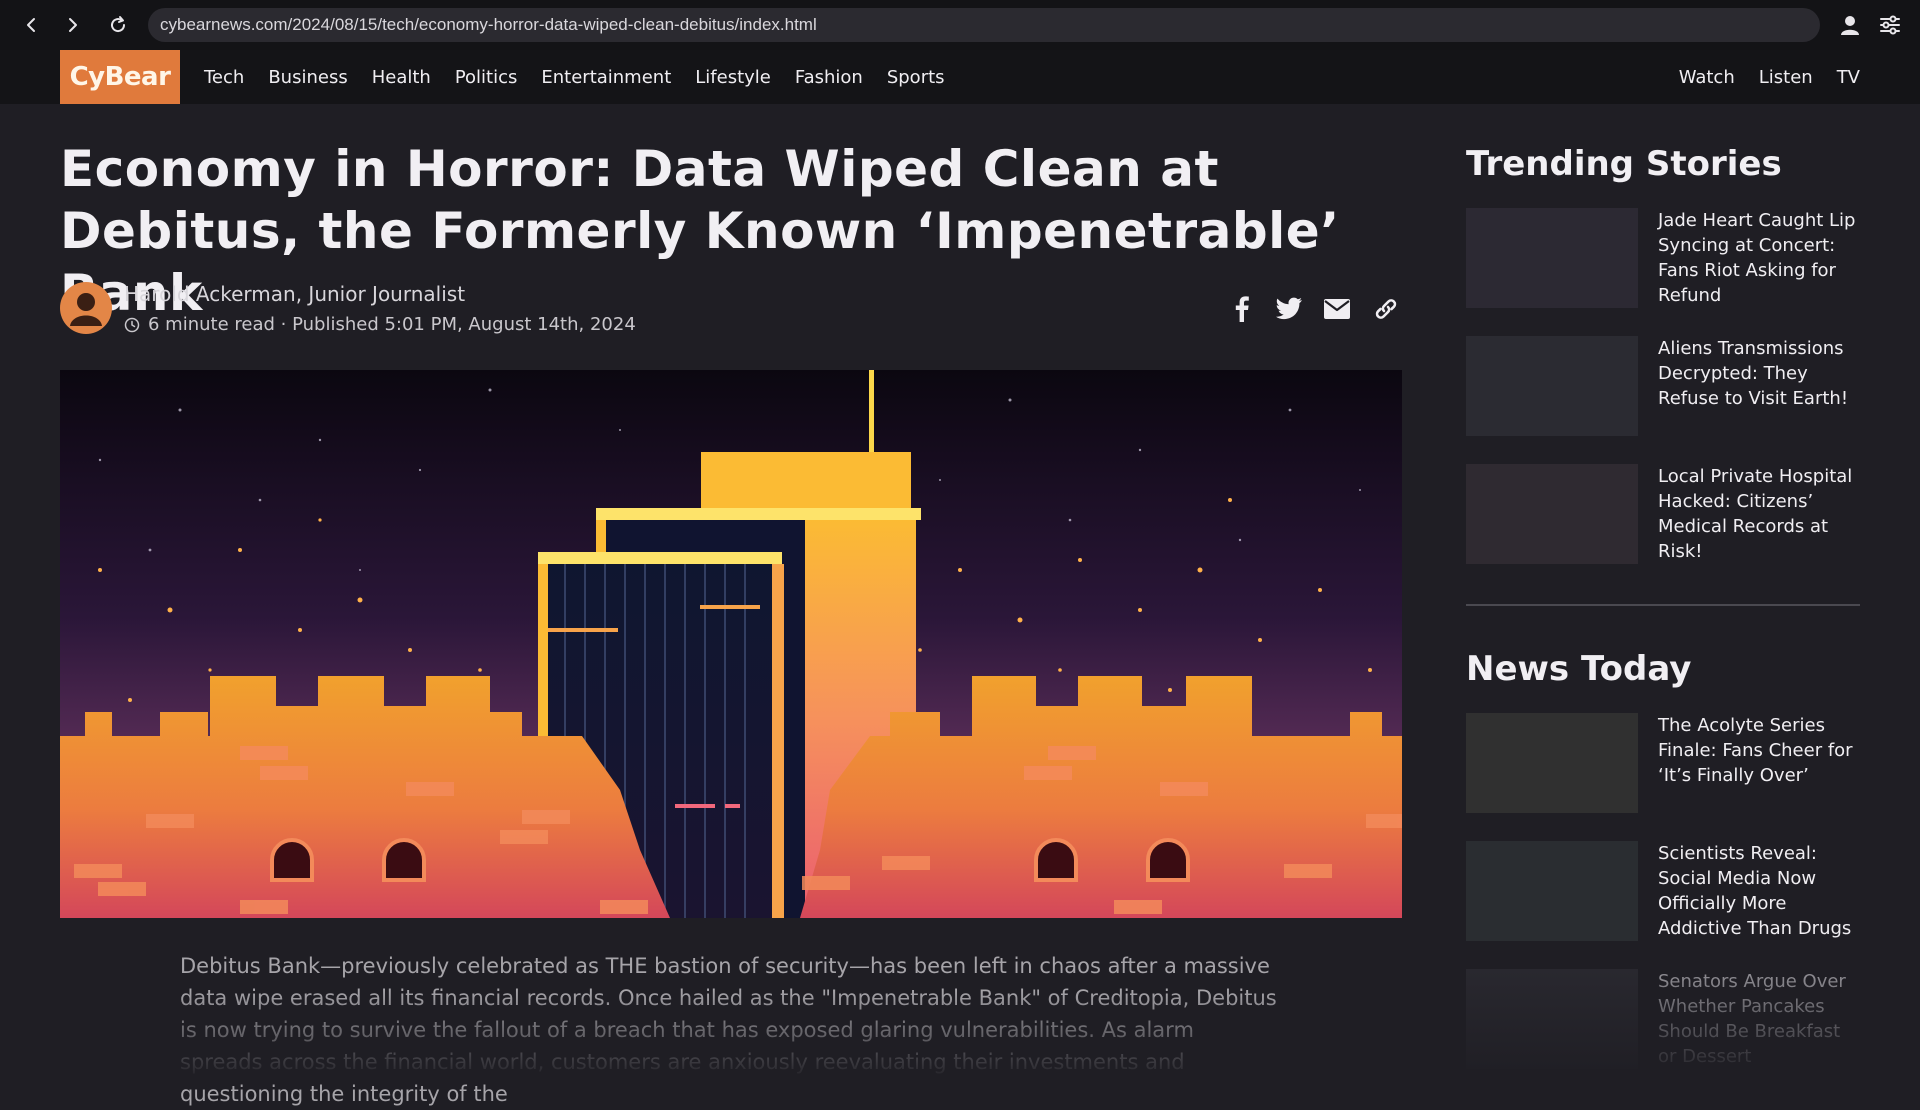 Image resolution: width=1920 pixels, height=1110 pixels. What do you see at coordinates (1848, 77) in the screenshot?
I see `nav-tv: TV` at bounding box center [1848, 77].